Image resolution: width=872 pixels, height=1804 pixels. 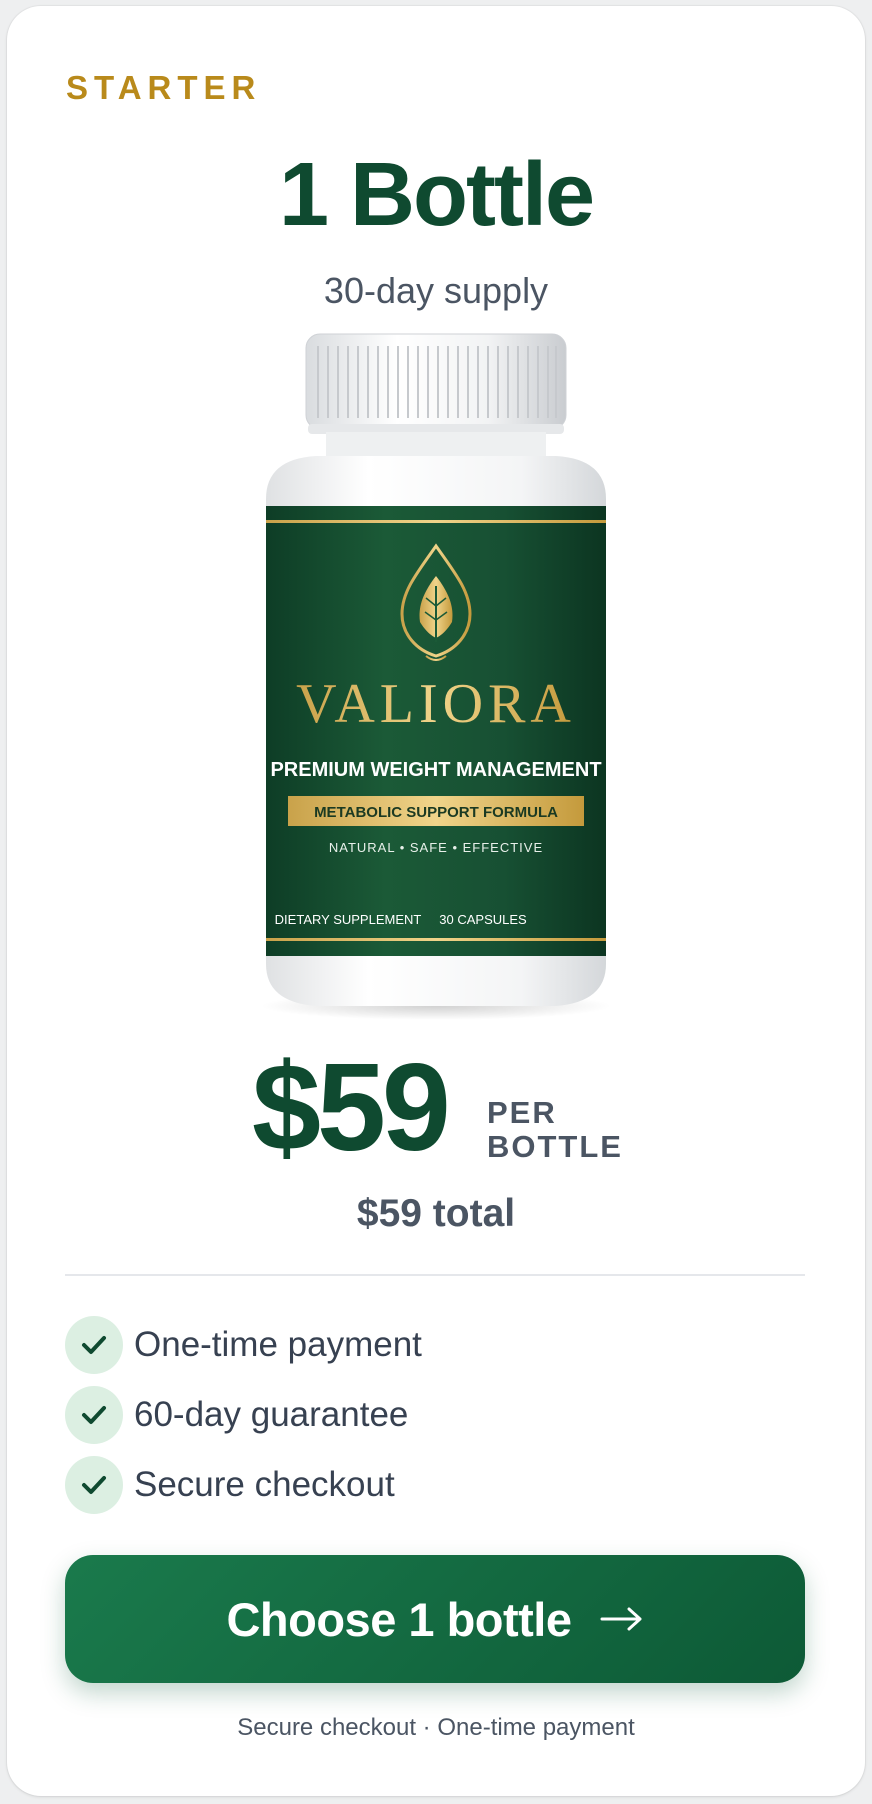 I want to click on price-unit: PER BOTTLE, so click(x=555, y=1130).